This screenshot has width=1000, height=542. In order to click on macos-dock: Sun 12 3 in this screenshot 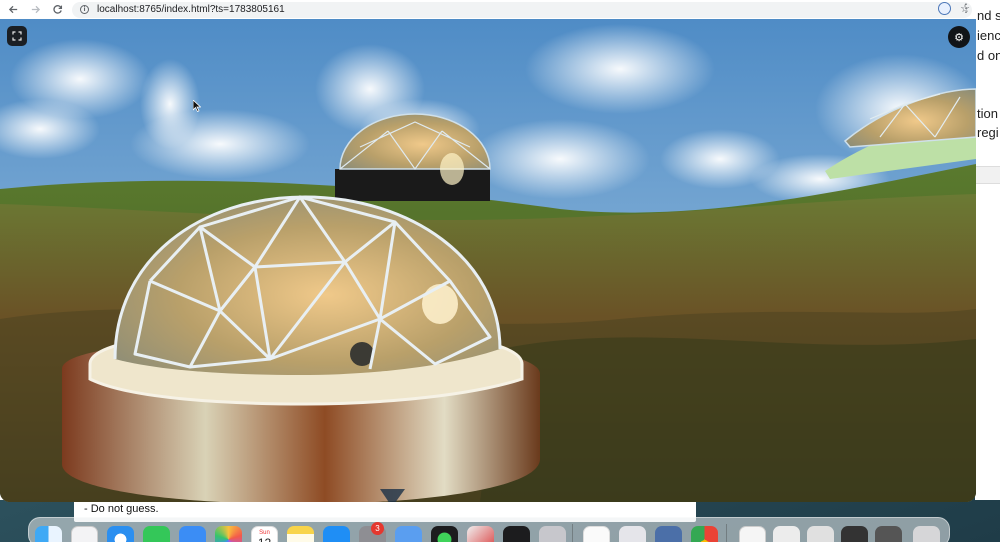, I will do `click(489, 529)`.